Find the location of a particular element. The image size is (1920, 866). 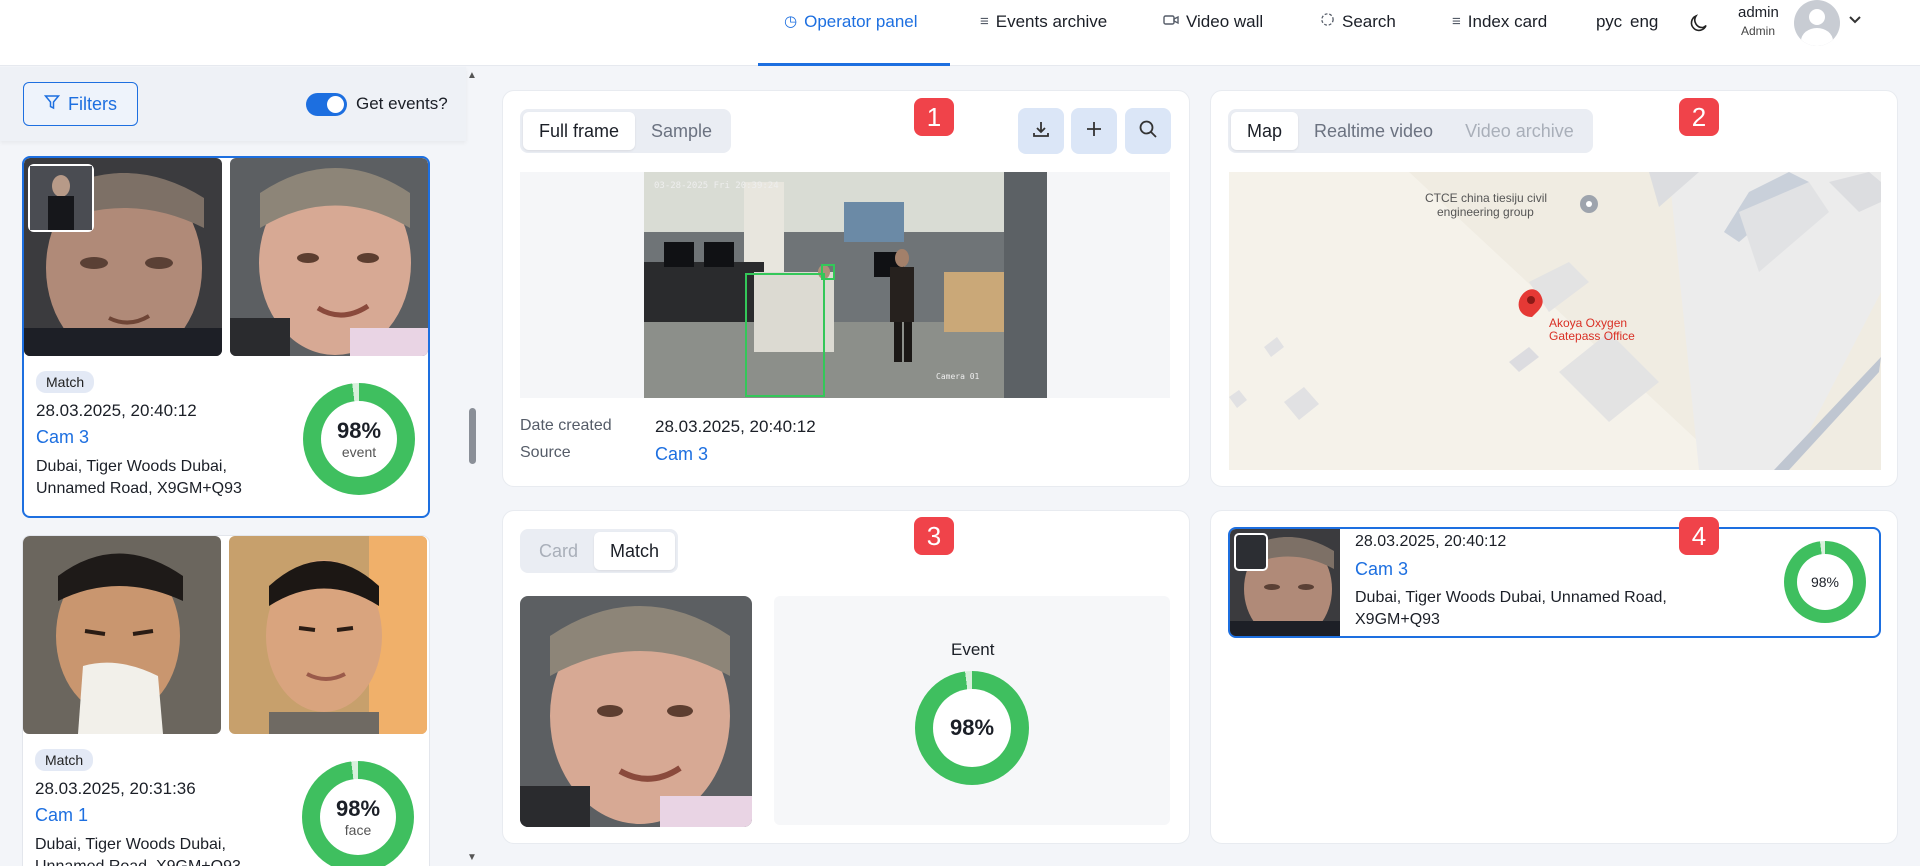

sidebar-scrollbar-thumb is located at coordinates (472, 436).